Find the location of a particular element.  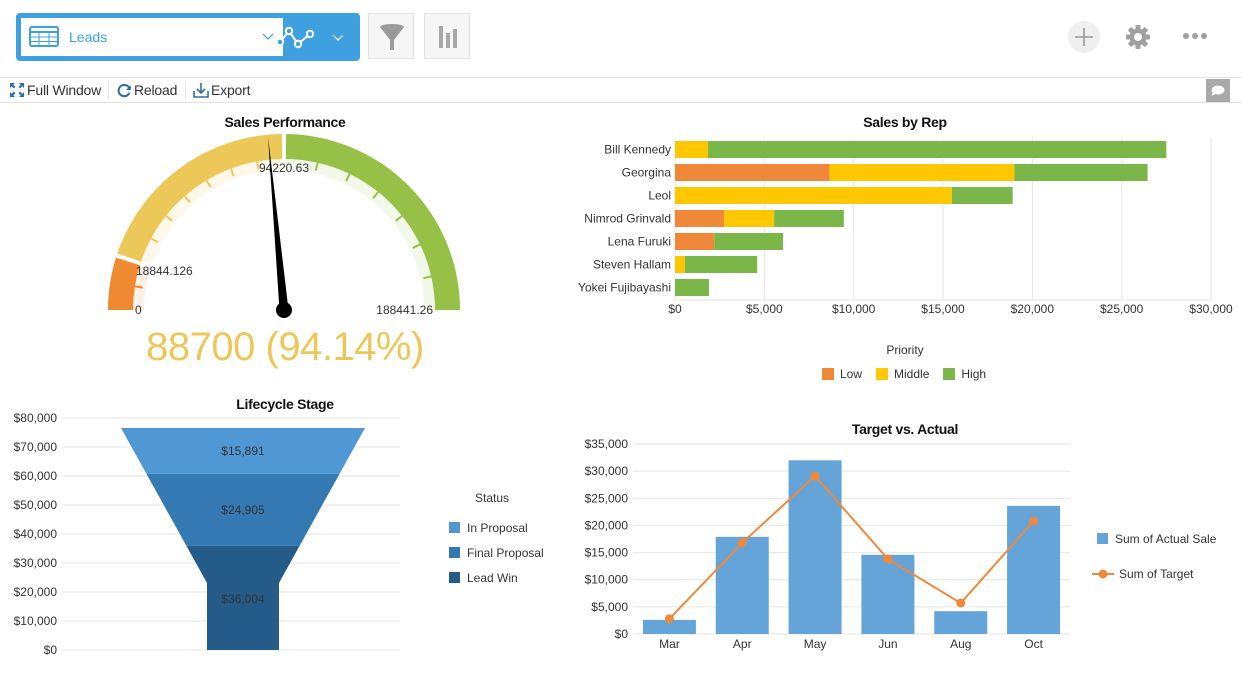

y-tick-label: $5,000 is located at coordinates (609, 607).